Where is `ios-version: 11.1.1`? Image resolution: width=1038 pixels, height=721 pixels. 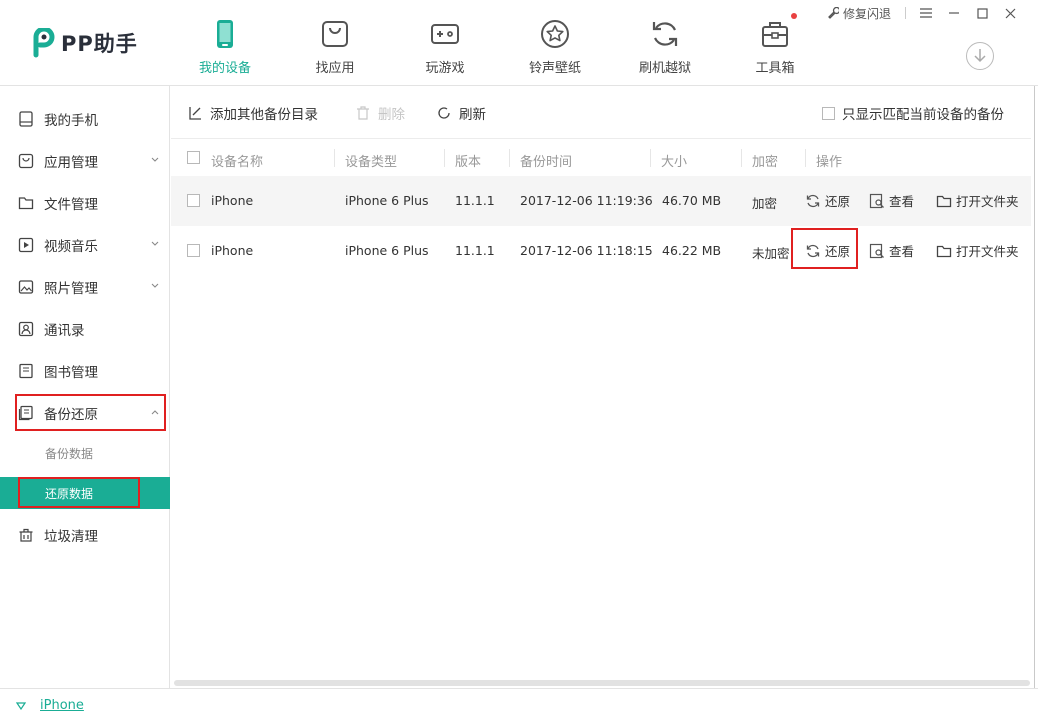
ios-version: 11.1.1 is located at coordinates (475, 200).